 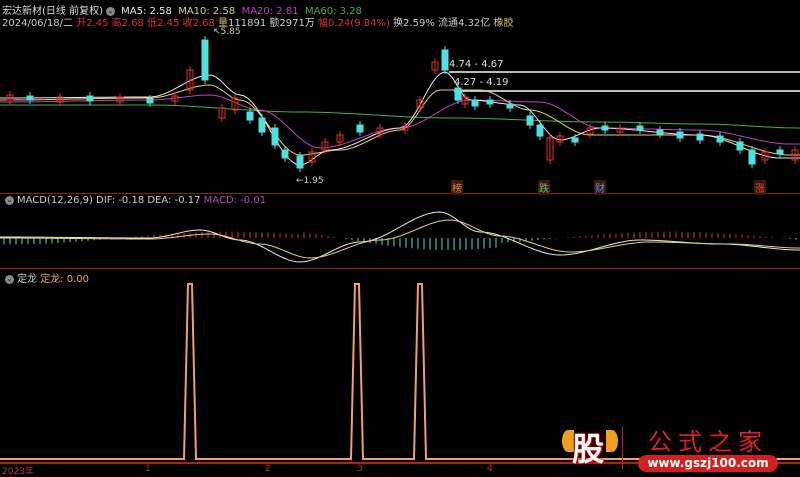 What do you see at coordinates (544, 187) in the screenshot?
I see `signal-tag: 跌` at bounding box center [544, 187].